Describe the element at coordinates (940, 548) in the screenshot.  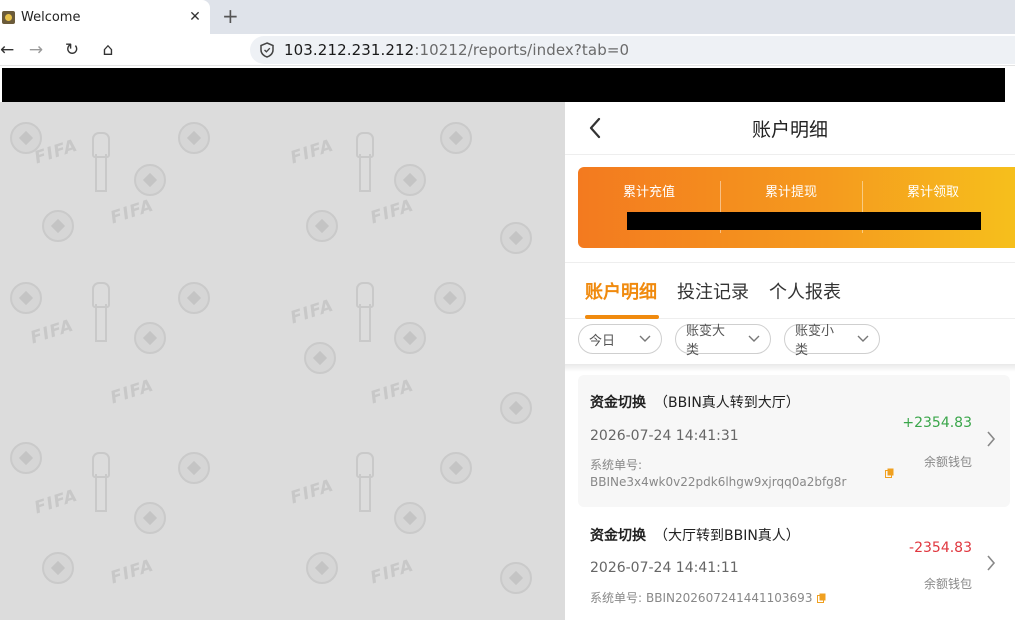
I see `record-amount: -2354.83` at that location.